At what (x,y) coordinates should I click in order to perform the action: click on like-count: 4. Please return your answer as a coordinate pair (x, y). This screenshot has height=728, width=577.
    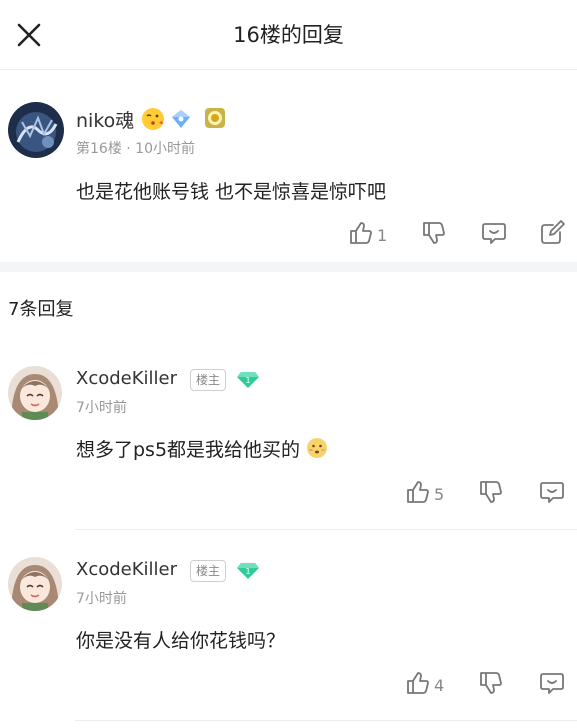
    Looking at the image, I should click on (439, 685).